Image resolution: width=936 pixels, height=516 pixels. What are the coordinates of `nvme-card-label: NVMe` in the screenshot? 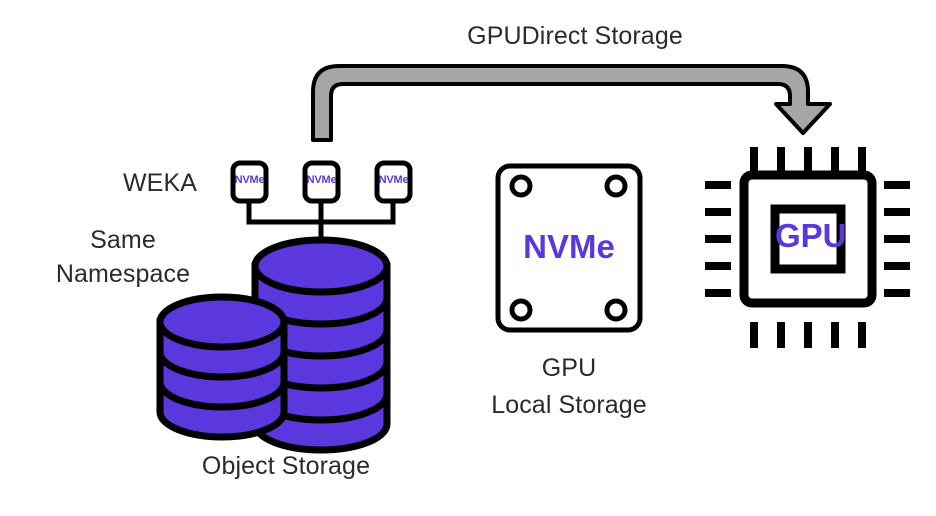 It's located at (569, 246).